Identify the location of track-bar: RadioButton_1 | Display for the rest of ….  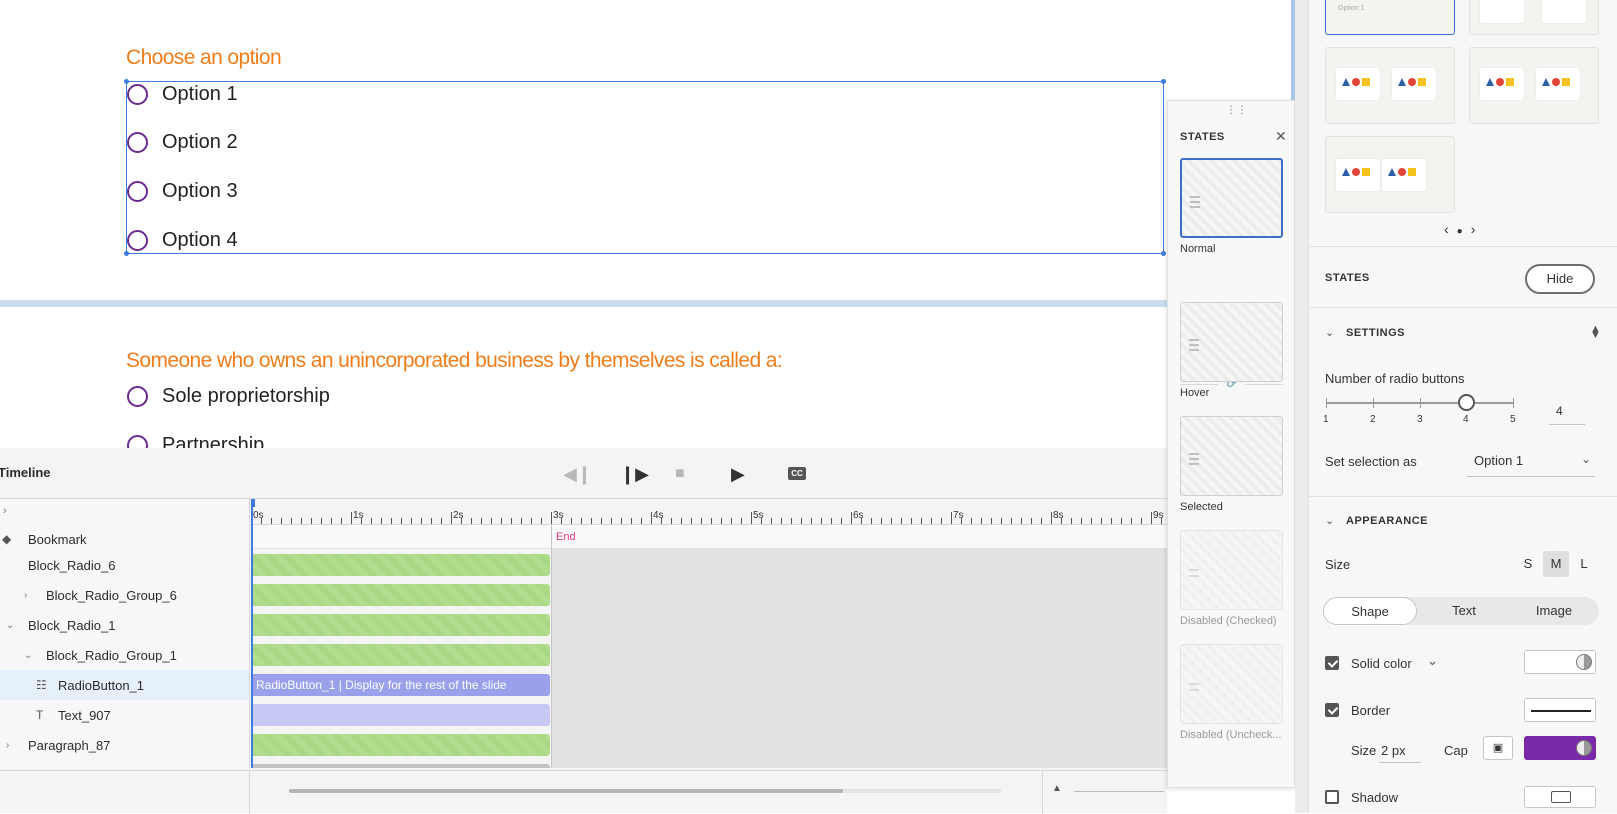
(400, 685).